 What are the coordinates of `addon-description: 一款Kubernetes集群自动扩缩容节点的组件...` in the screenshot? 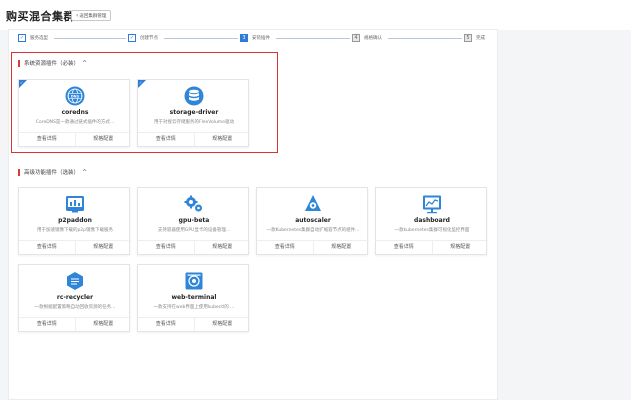 It's located at (313, 230).